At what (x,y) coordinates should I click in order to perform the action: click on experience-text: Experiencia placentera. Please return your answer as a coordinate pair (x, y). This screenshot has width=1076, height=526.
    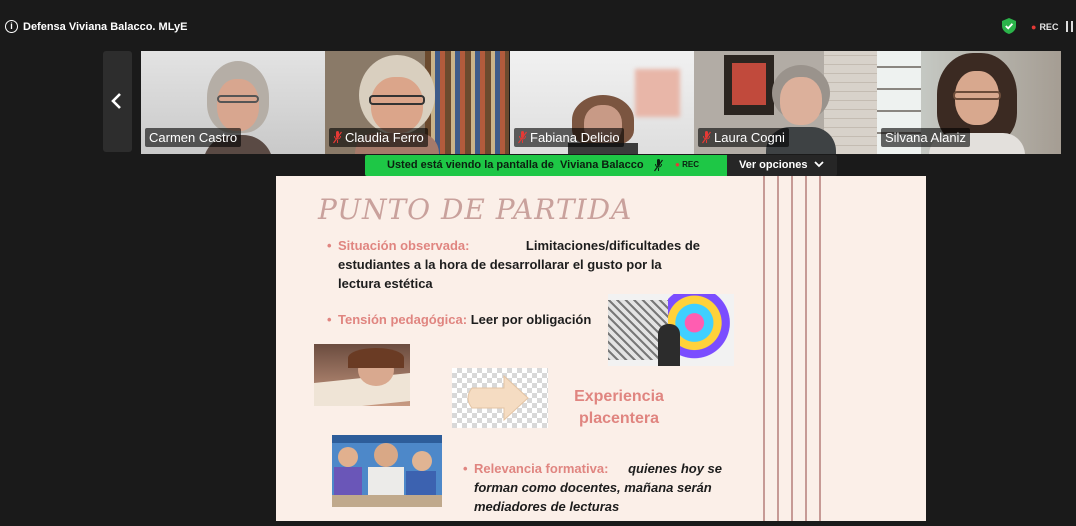
    Looking at the image, I should click on (619, 407).